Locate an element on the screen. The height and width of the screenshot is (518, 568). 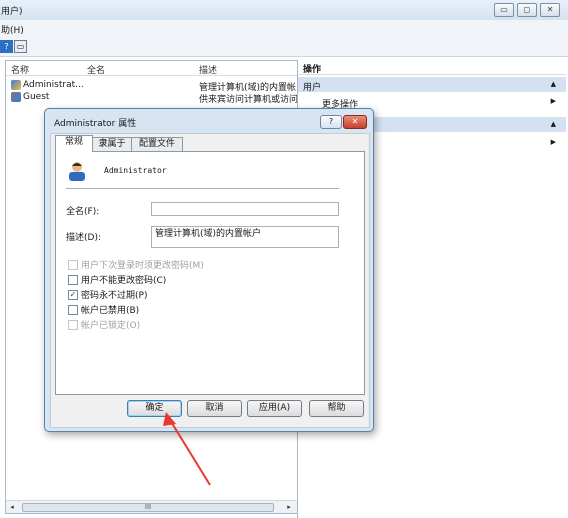
account-locked-checkbox: 帐户已锁定(O) is located at coordinates (104, 325).